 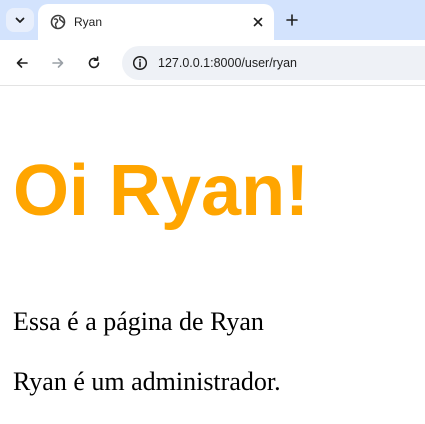 I want to click on globe-icon, so click(x=58, y=22).